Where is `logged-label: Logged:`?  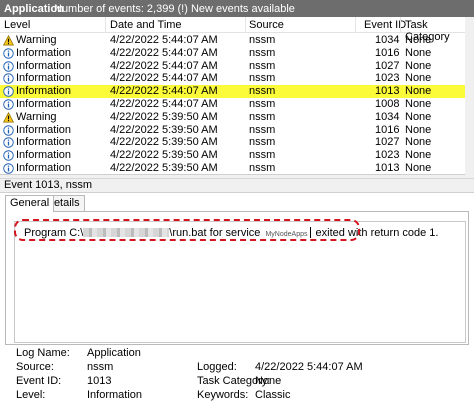
logged-label: Logged: is located at coordinates (217, 367).